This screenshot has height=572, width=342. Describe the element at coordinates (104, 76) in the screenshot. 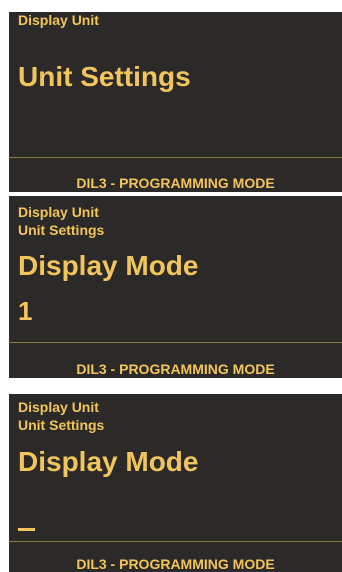

I see `menu-title: Unit Settings` at that location.